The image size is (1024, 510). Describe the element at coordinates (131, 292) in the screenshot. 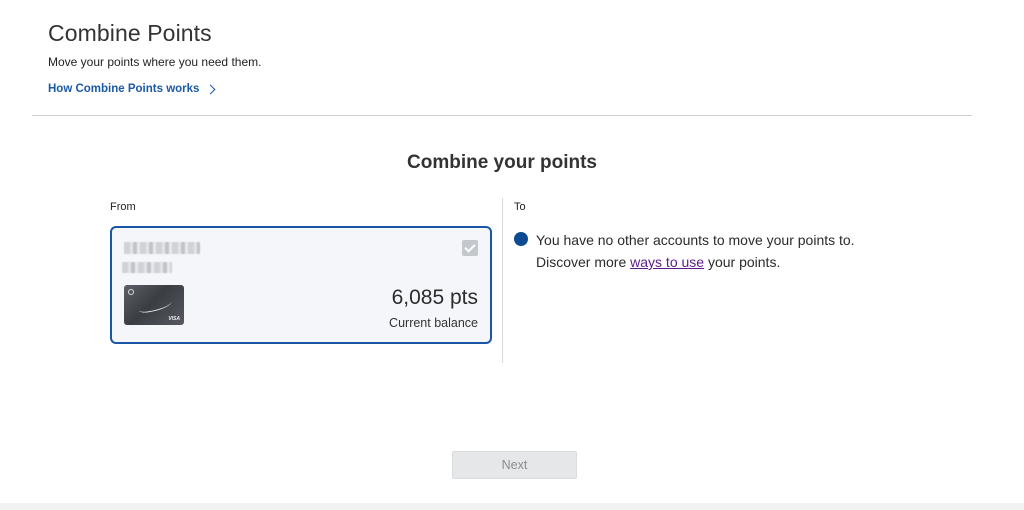

I see `card-logo-icon` at that location.